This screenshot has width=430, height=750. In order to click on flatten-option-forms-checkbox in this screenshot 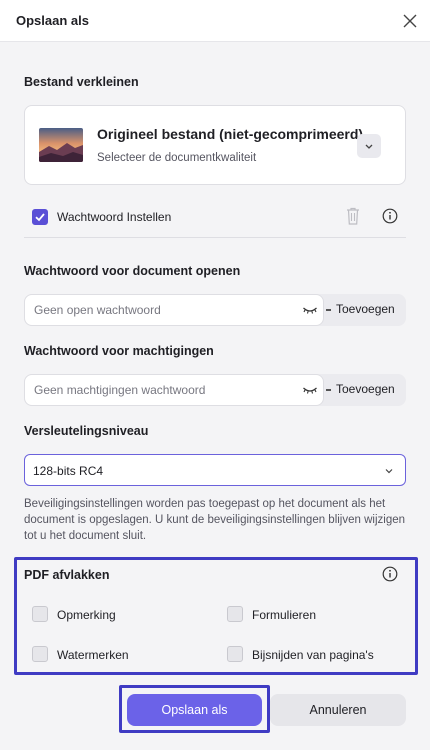, I will do `click(235, 614)`.